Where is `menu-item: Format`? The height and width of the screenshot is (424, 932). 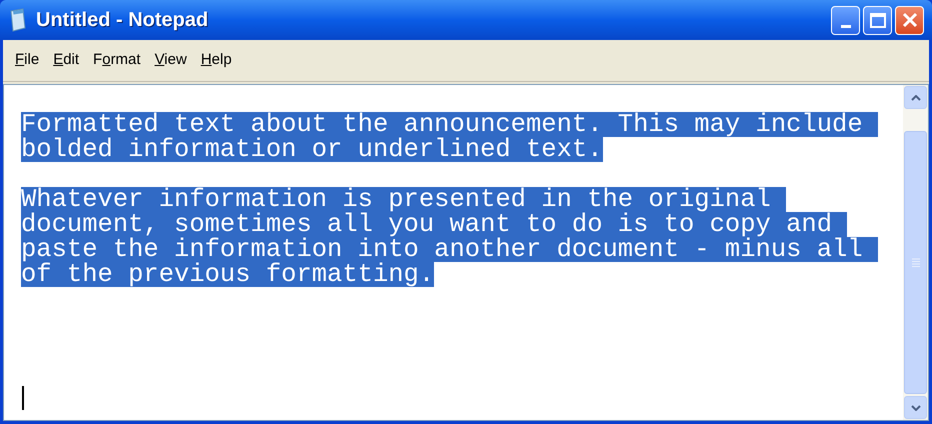
menu-item: Format is located at coordinates (117, 60).